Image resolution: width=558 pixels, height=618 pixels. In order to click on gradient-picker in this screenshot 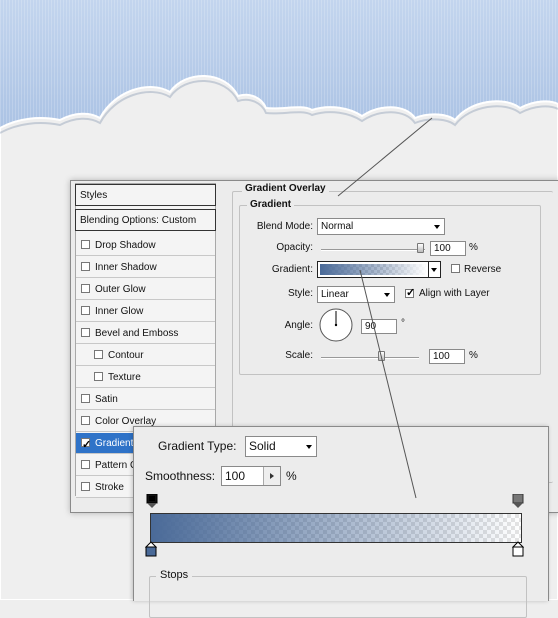, I will do `click(379, 269)`.